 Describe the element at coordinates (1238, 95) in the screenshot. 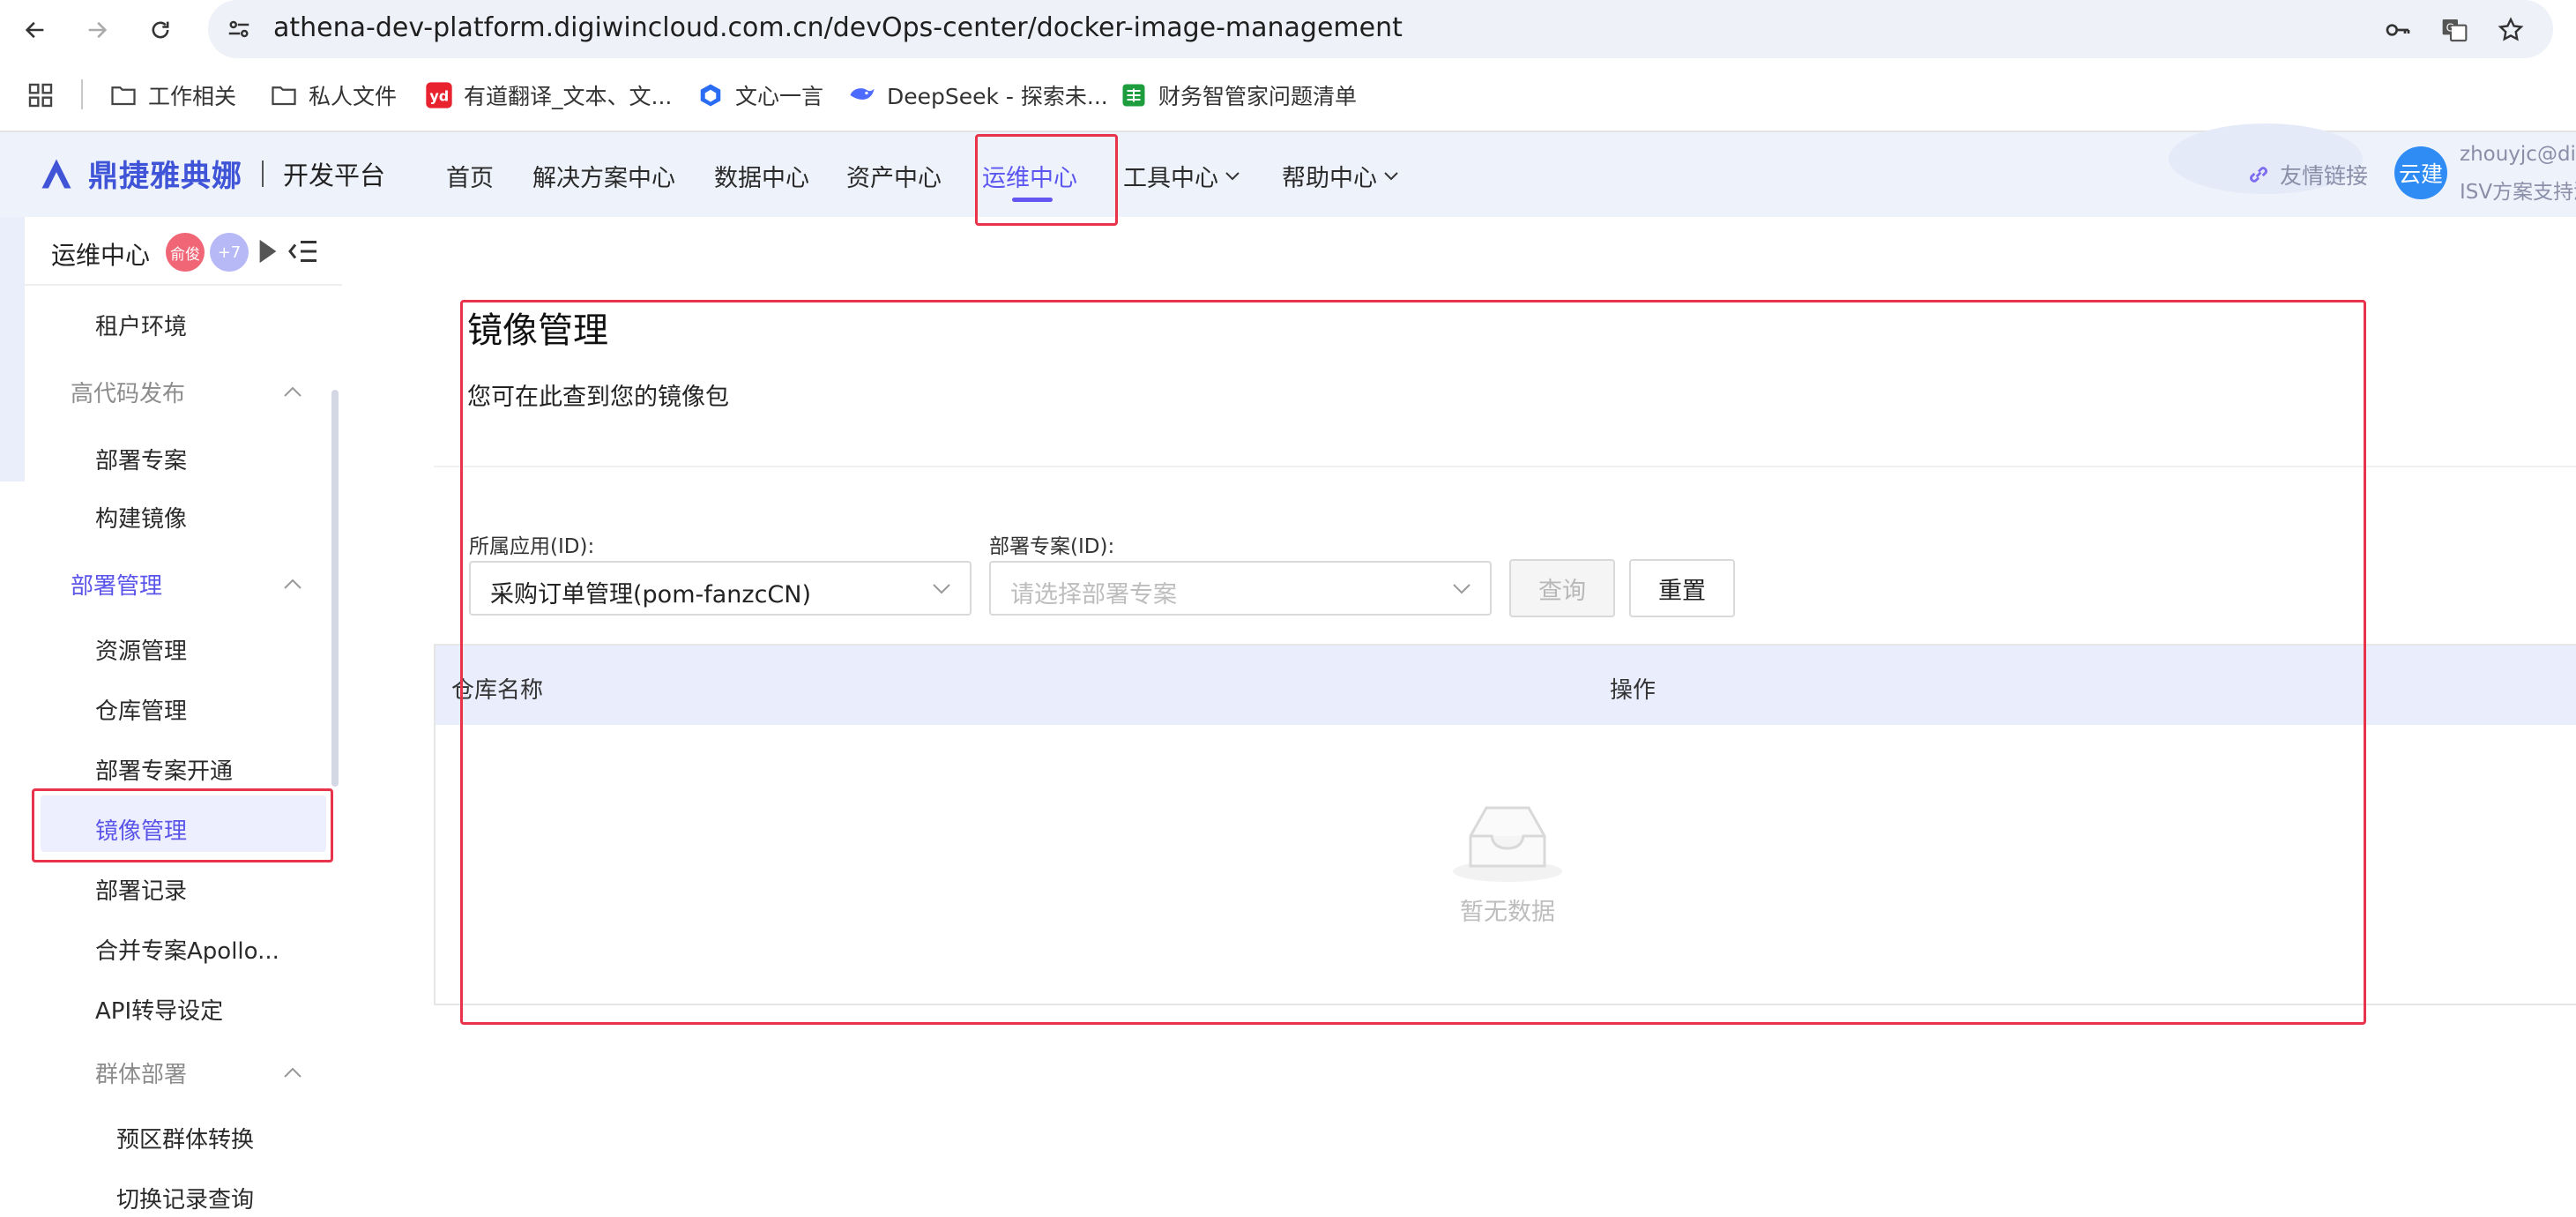

I see `bookmark-finance-sheet: 财务智管家问题清单` at that location.